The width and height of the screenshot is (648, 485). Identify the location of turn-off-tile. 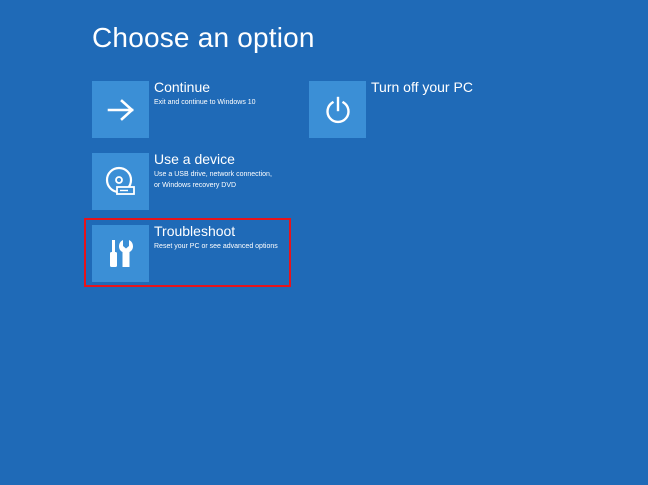
(337, 109).